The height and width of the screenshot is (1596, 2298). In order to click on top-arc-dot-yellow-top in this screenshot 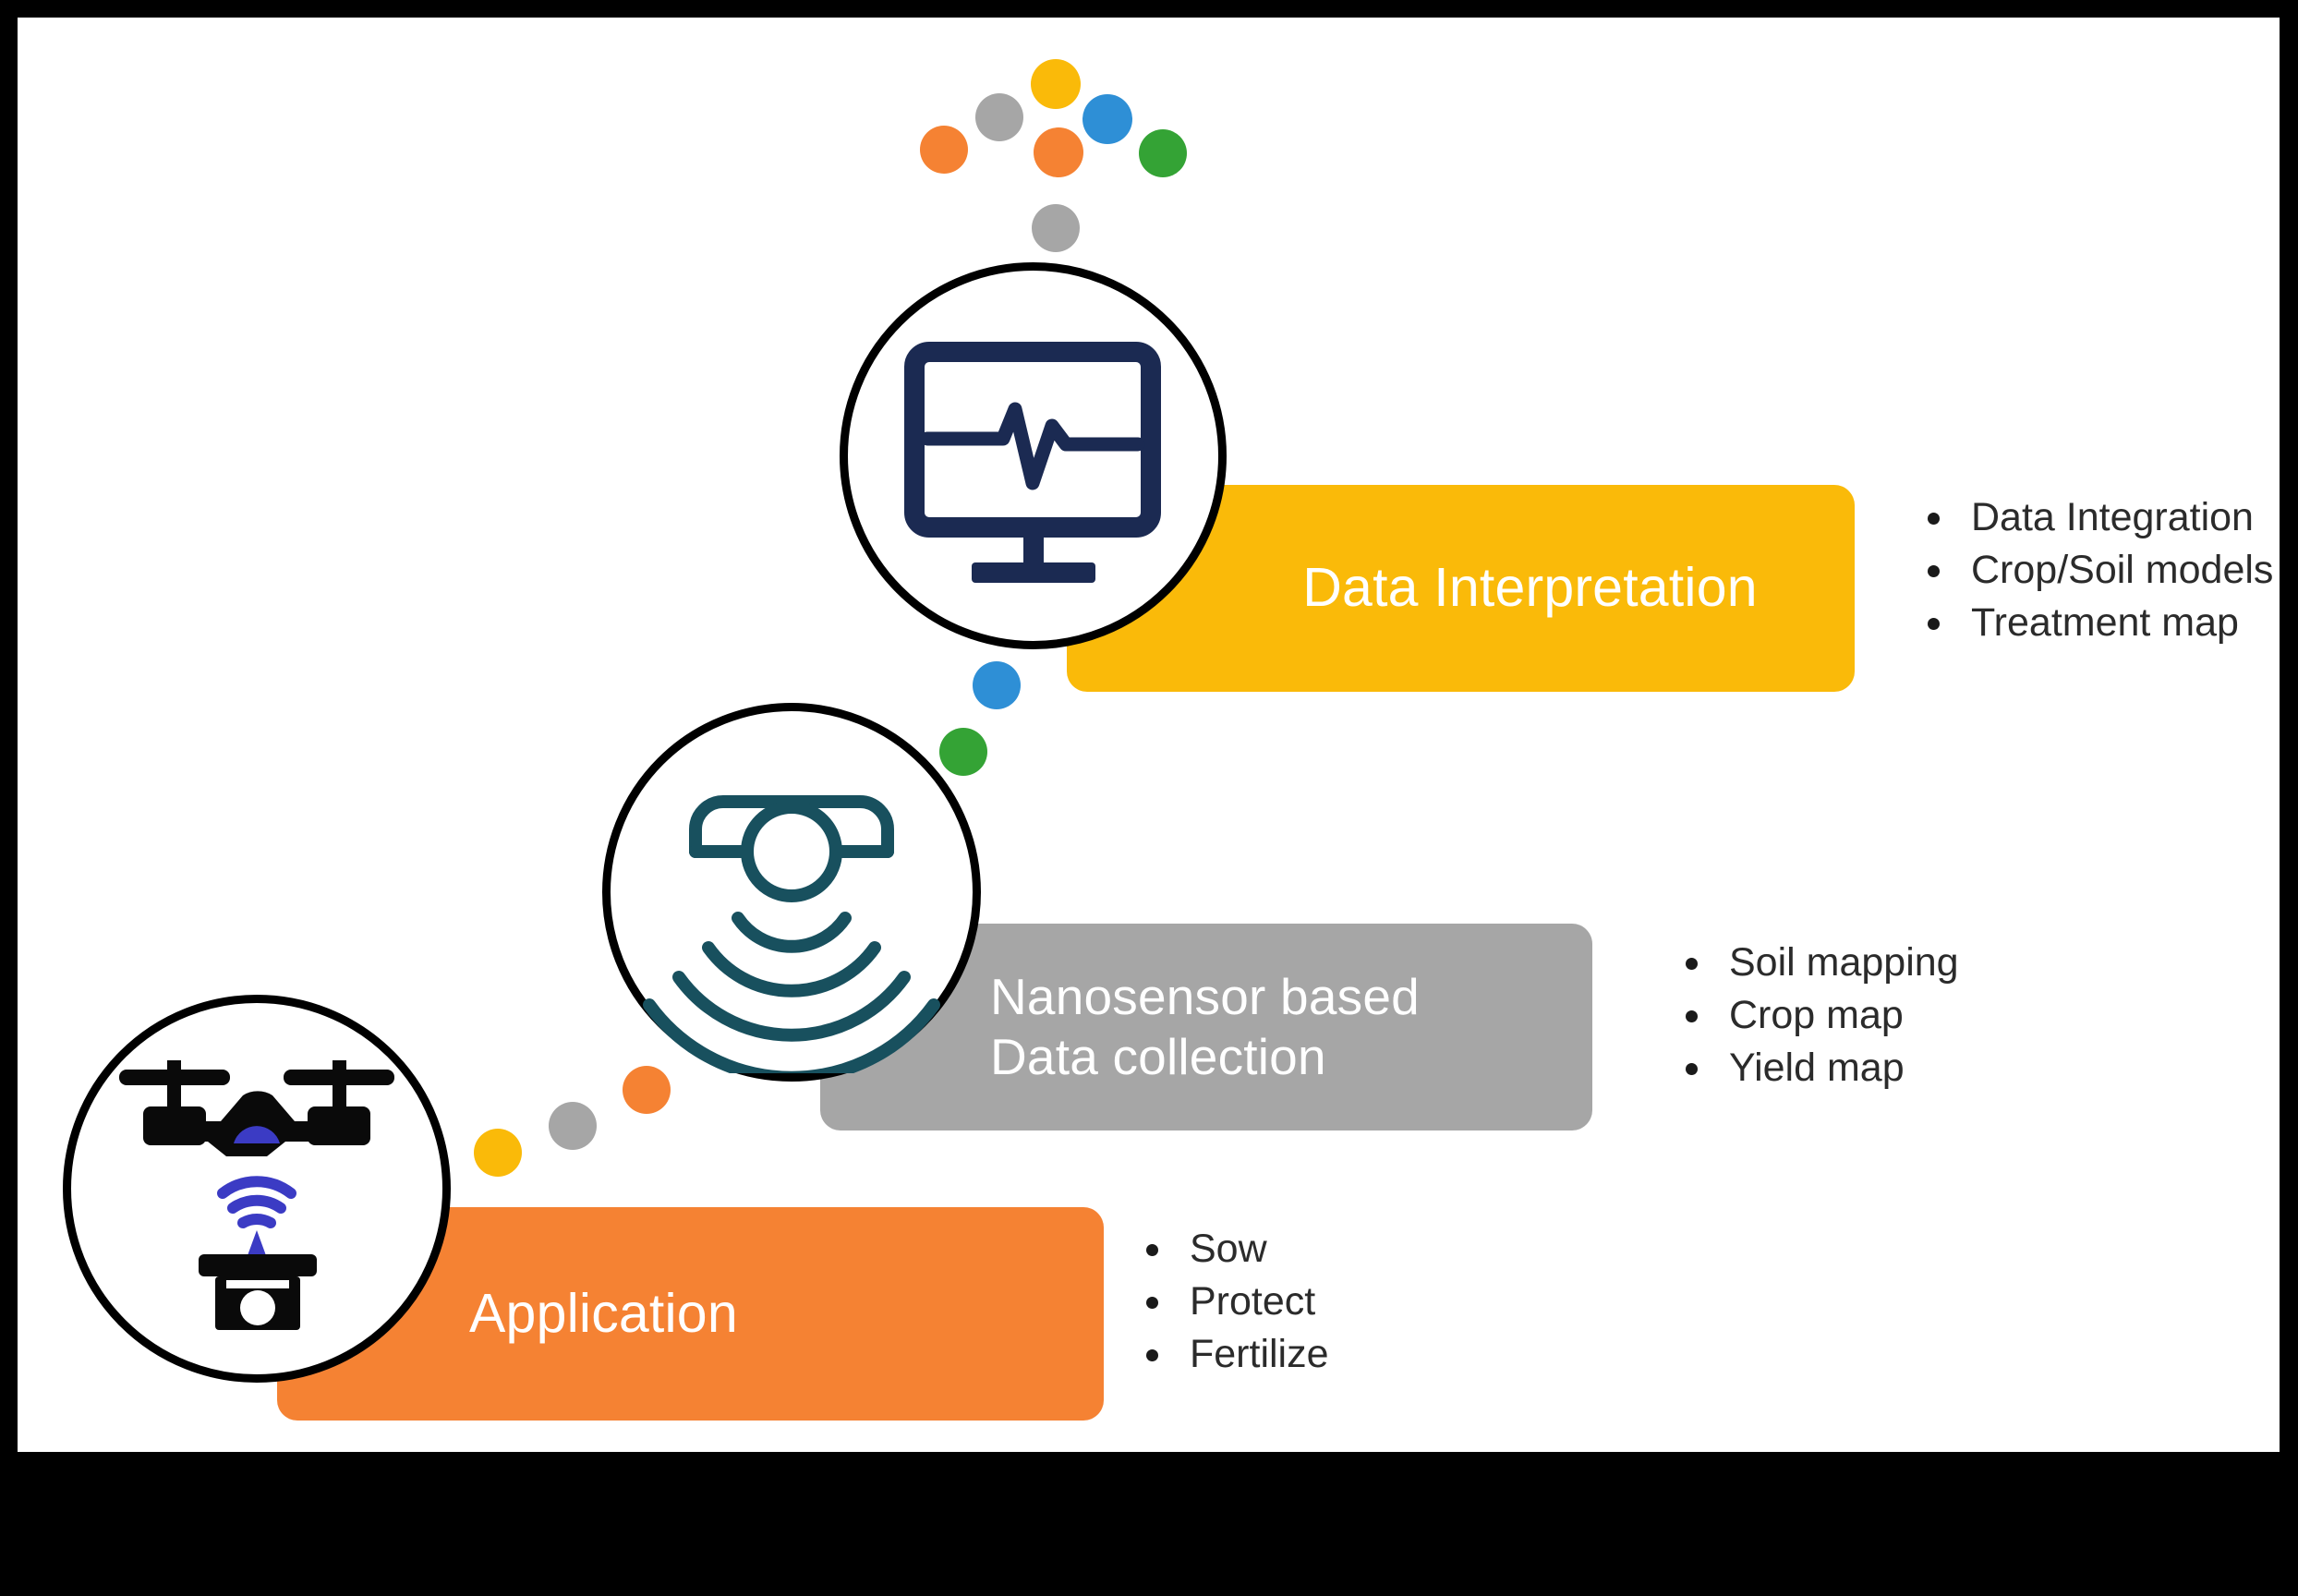, I will do `click(1056, 84)`.